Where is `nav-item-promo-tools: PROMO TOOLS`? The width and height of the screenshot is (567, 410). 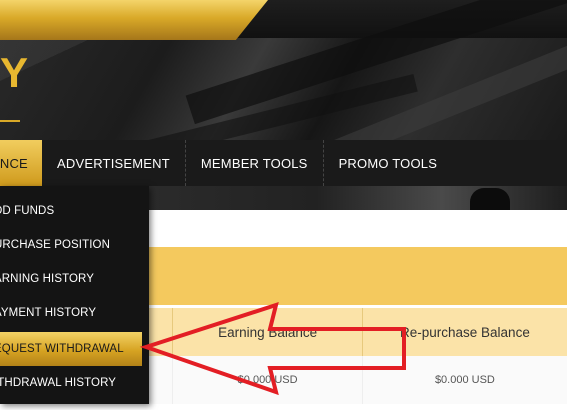
nav-item-promo-tools: PROMO TOOLS is located at coordinates (388, 163).